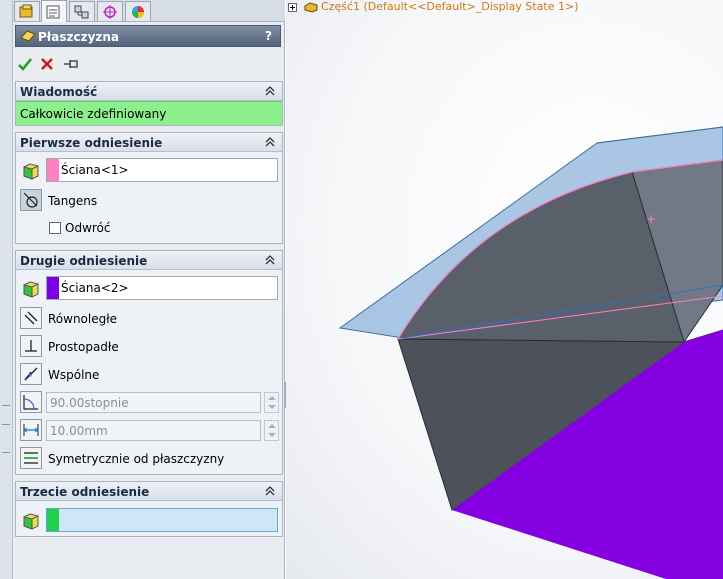 The image size is (723, 579). Describe the element at coordinates (136, 459) in the screenshot. I see `midplane-label: Symetrycznie od płaszczyzny` at that location.